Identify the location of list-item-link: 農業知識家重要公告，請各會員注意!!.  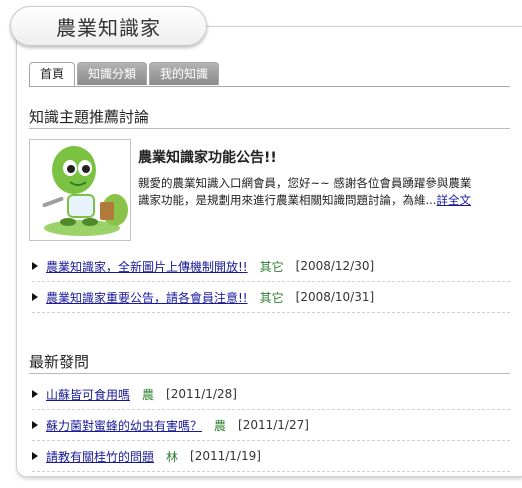
(147, 297).